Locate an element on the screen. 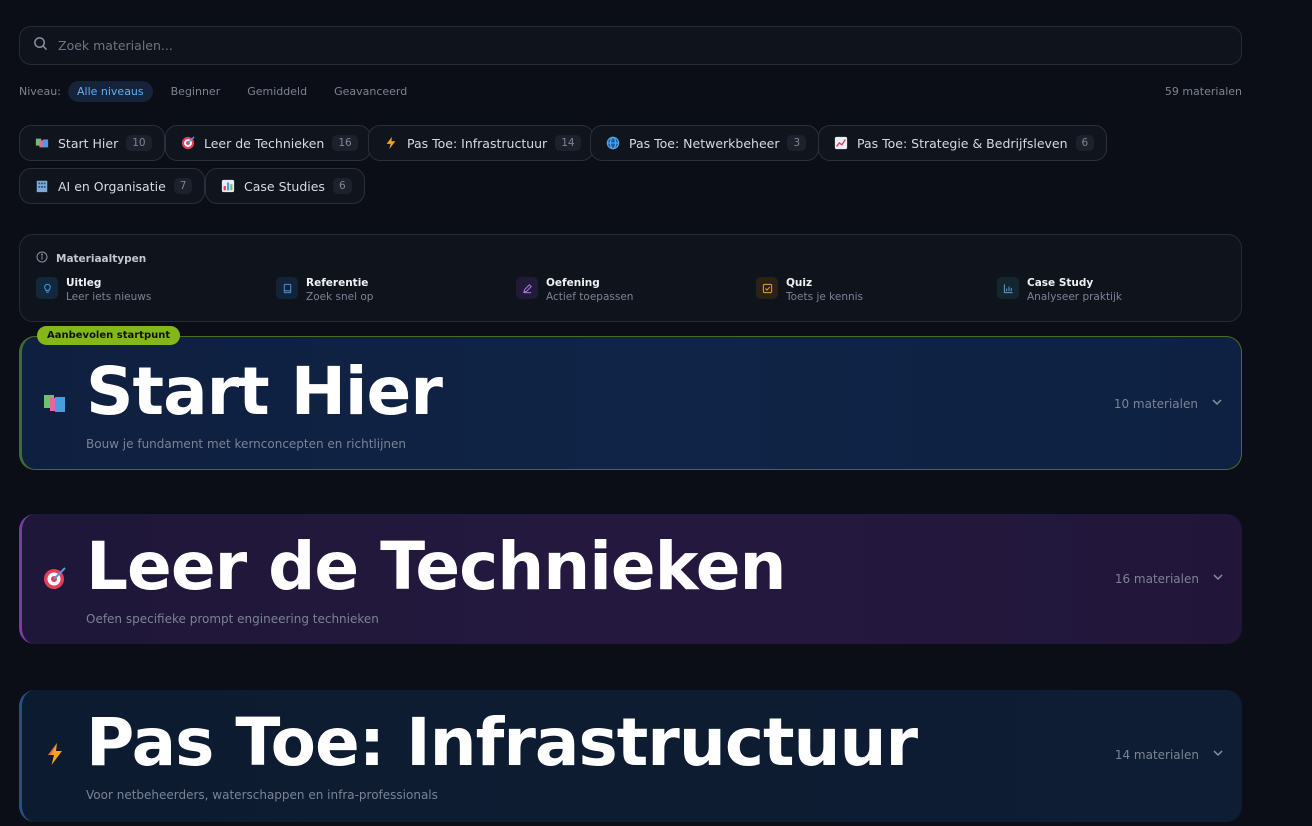 This screenshot has width=1312, height=826. chart-up-icon is located at coordinates (841, 143).